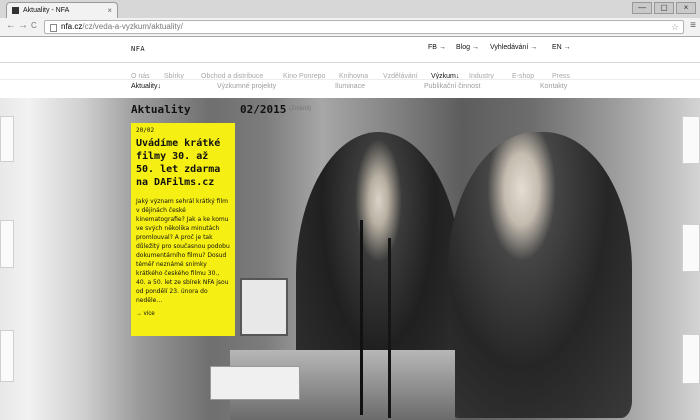  I want to click on photo-paper, so click(255, 383).